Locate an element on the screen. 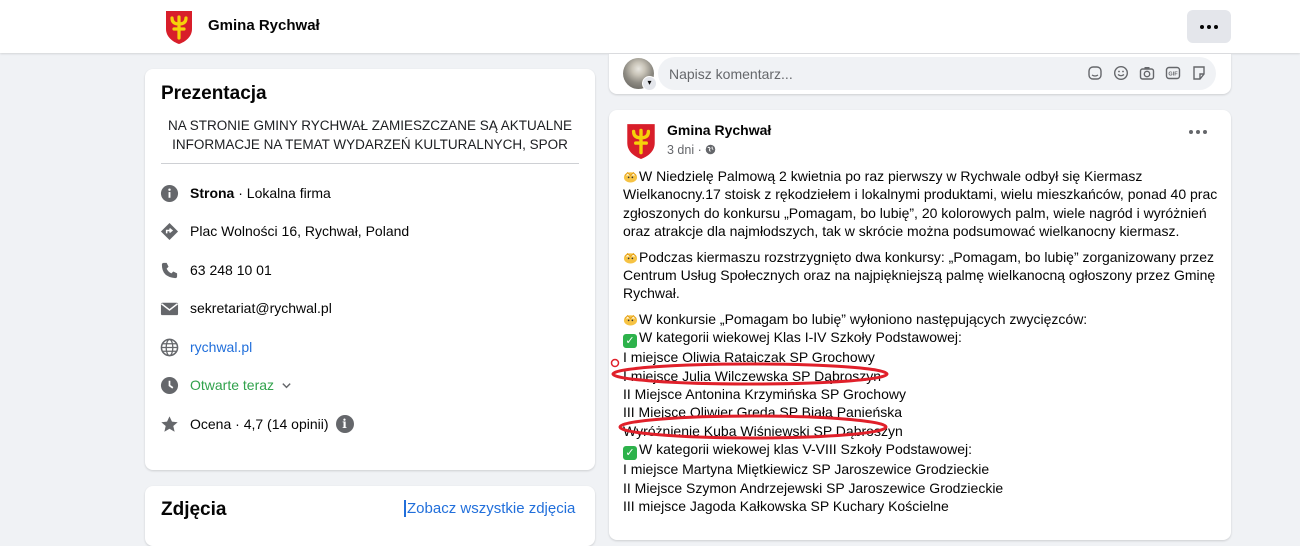 The height and width of the screenshot is (546, 1300). website-row: rychwal.pl is located at coordinates (205, 347).